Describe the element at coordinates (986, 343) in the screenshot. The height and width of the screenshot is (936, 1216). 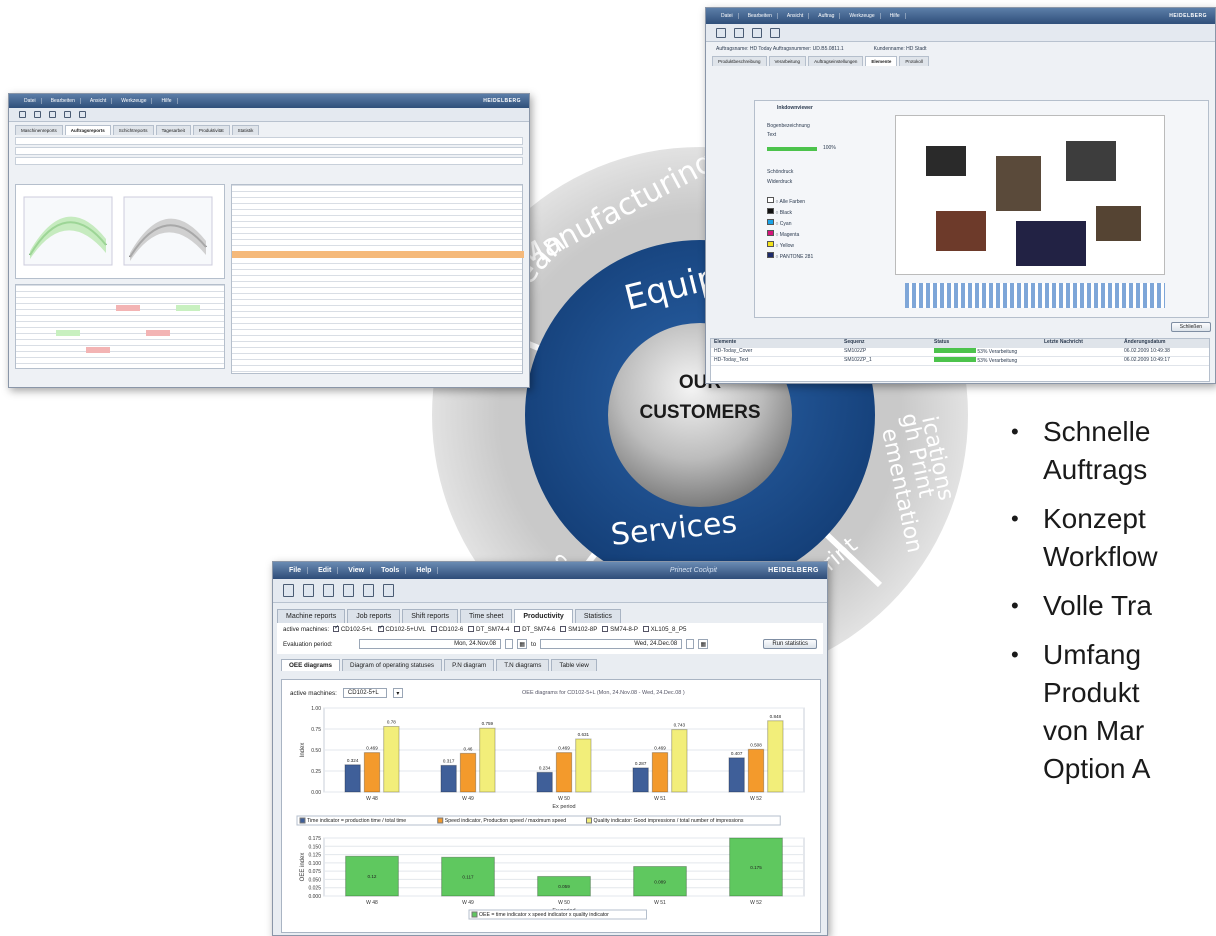
I see `table-header-cell: Status` at that location.